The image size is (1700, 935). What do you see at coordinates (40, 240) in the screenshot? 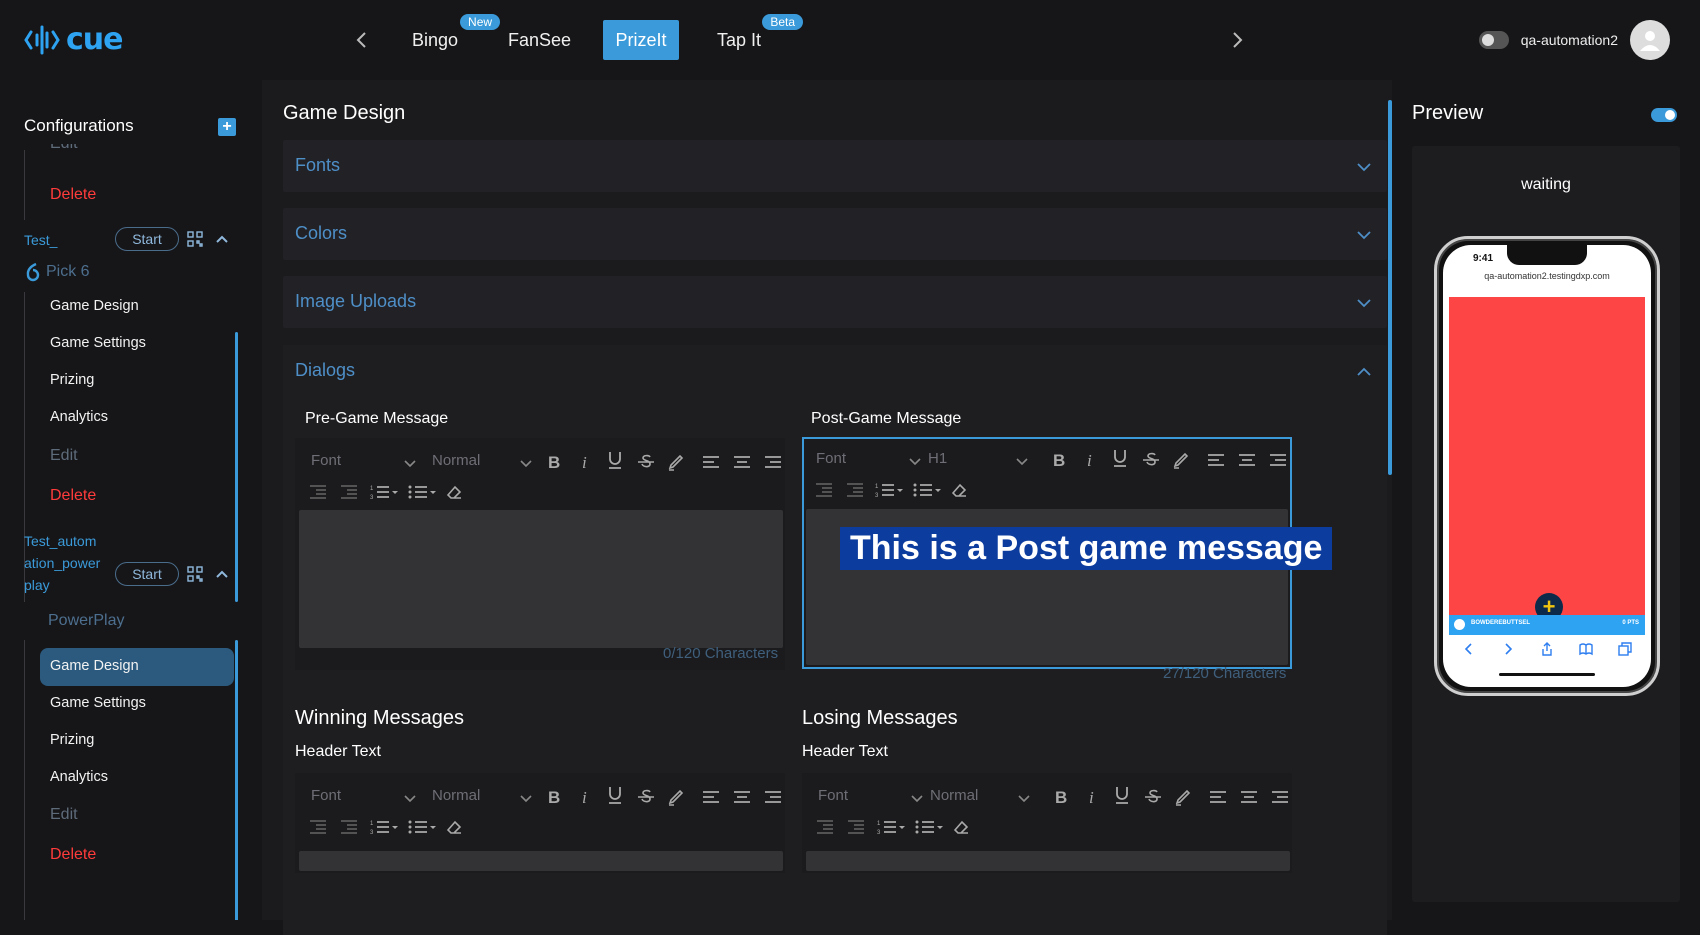
I see `config-name-test: Test_` at bounding box center [40, 240].